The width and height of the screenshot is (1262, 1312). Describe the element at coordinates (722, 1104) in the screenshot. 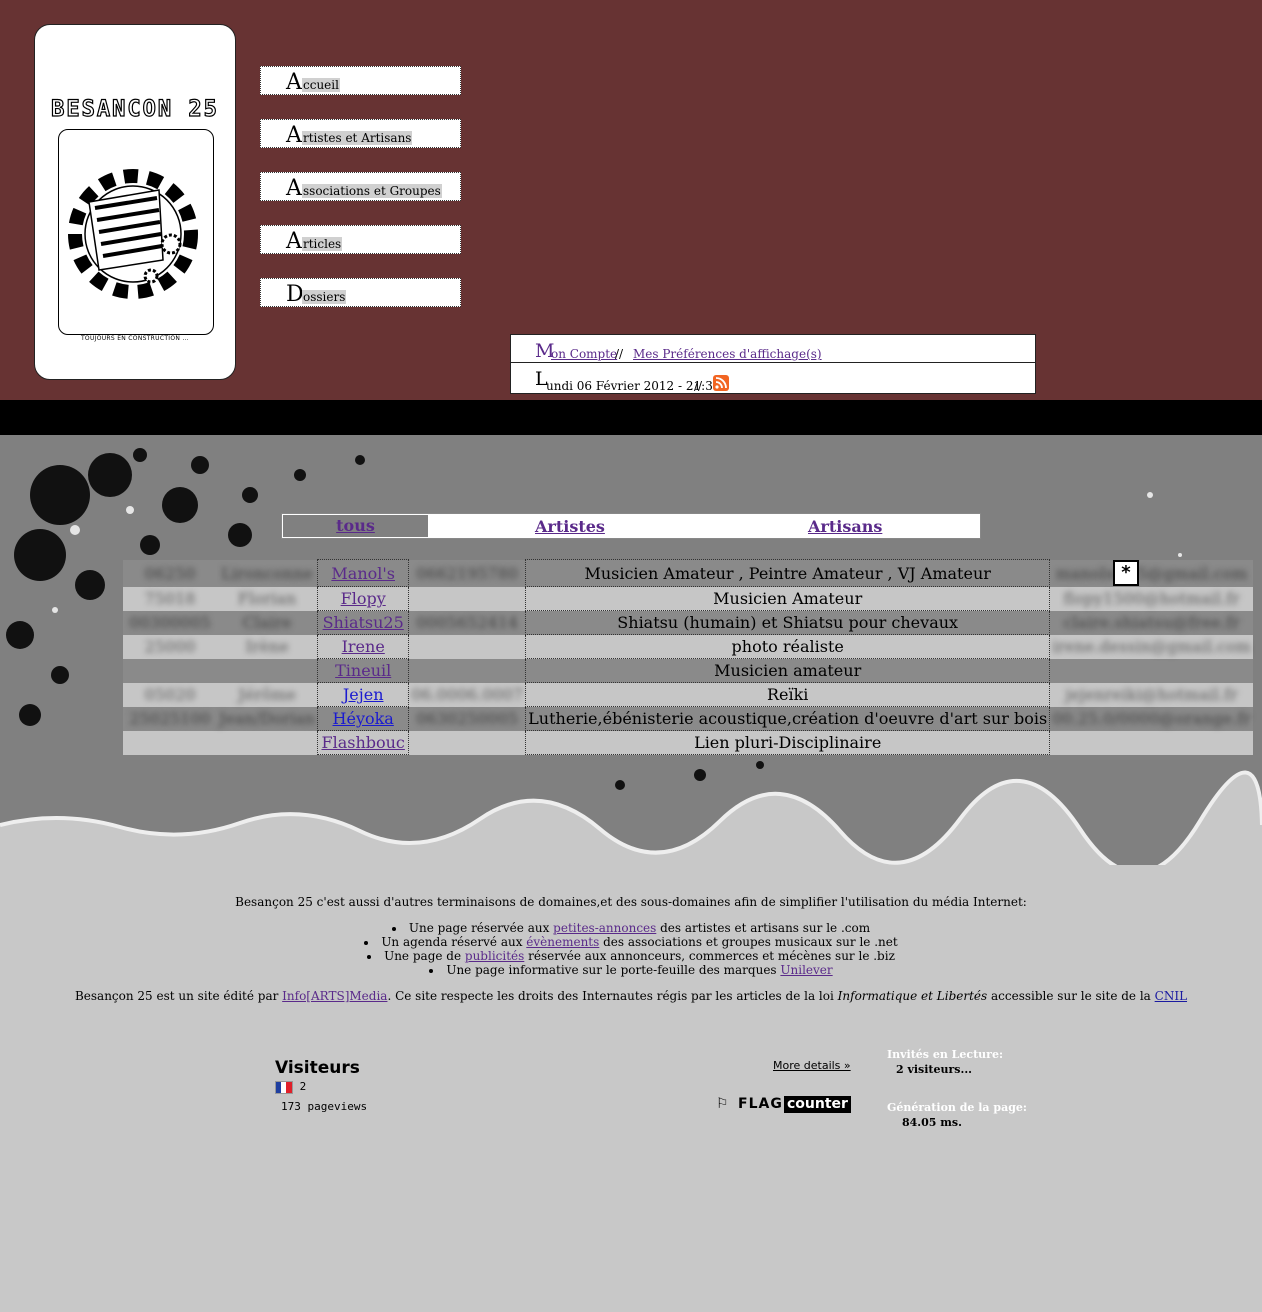

I see `flag-counter-icon: ⚐` at that location.